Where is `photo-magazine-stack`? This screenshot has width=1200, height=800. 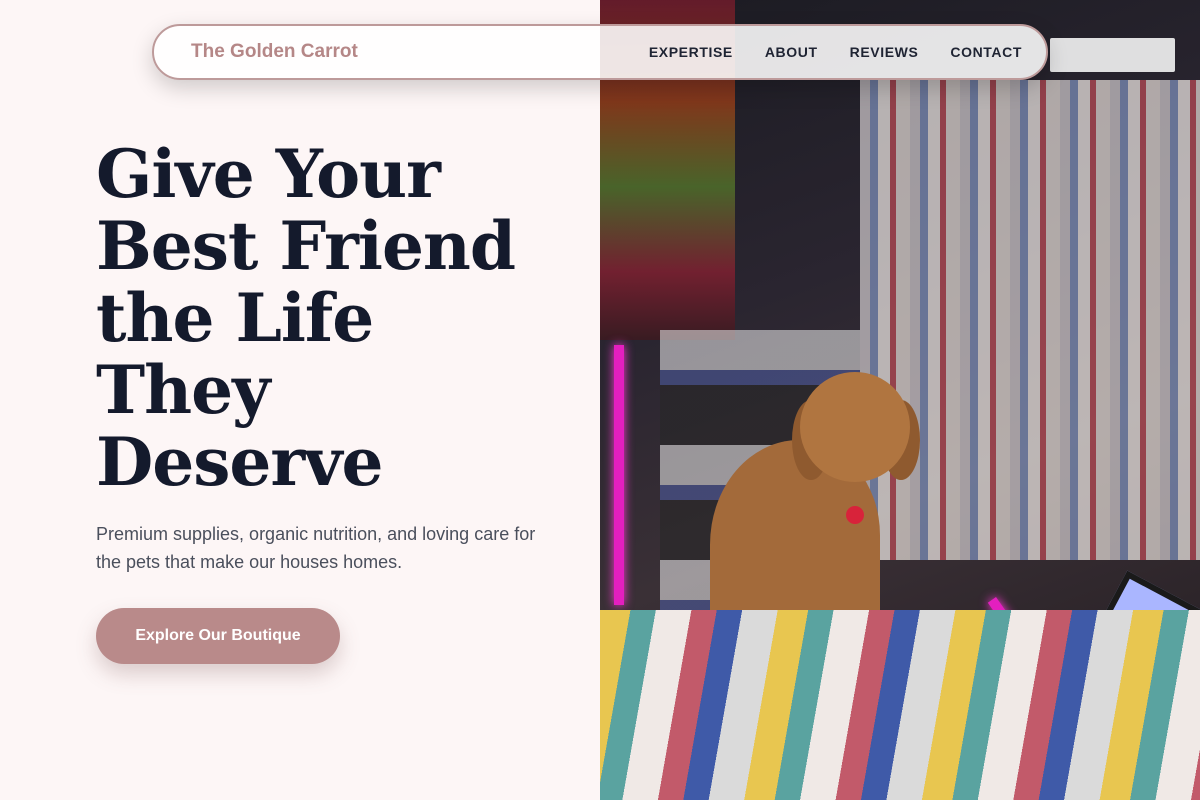
photo-magazine-stack is located at coordinates (900, 705).